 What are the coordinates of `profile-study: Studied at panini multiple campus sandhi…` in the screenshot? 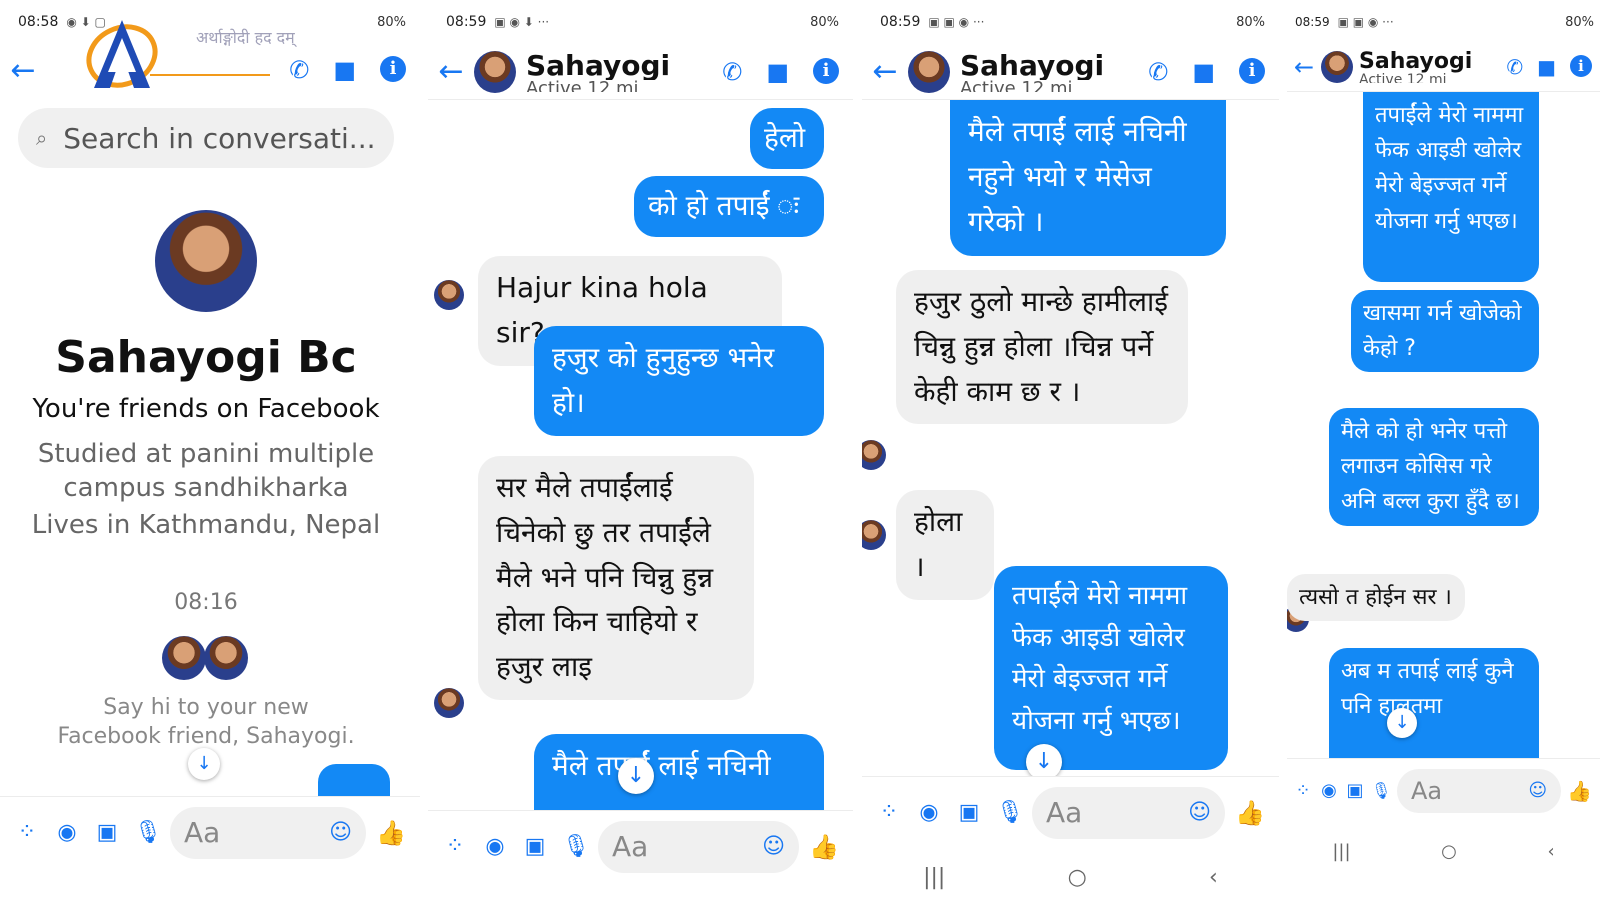 It's located at (206, 471).